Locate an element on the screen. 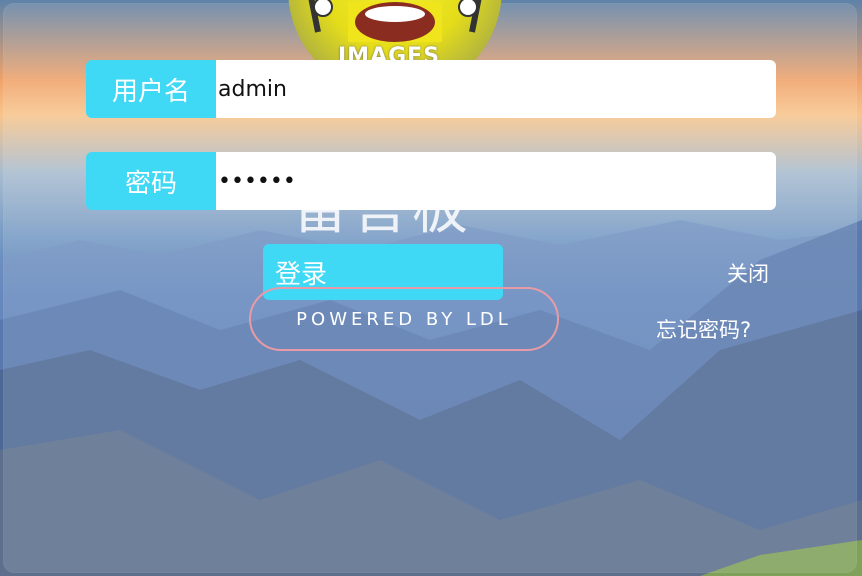 This screenshot has width=862, height=576. username-input is located at coordinates (496, 89).